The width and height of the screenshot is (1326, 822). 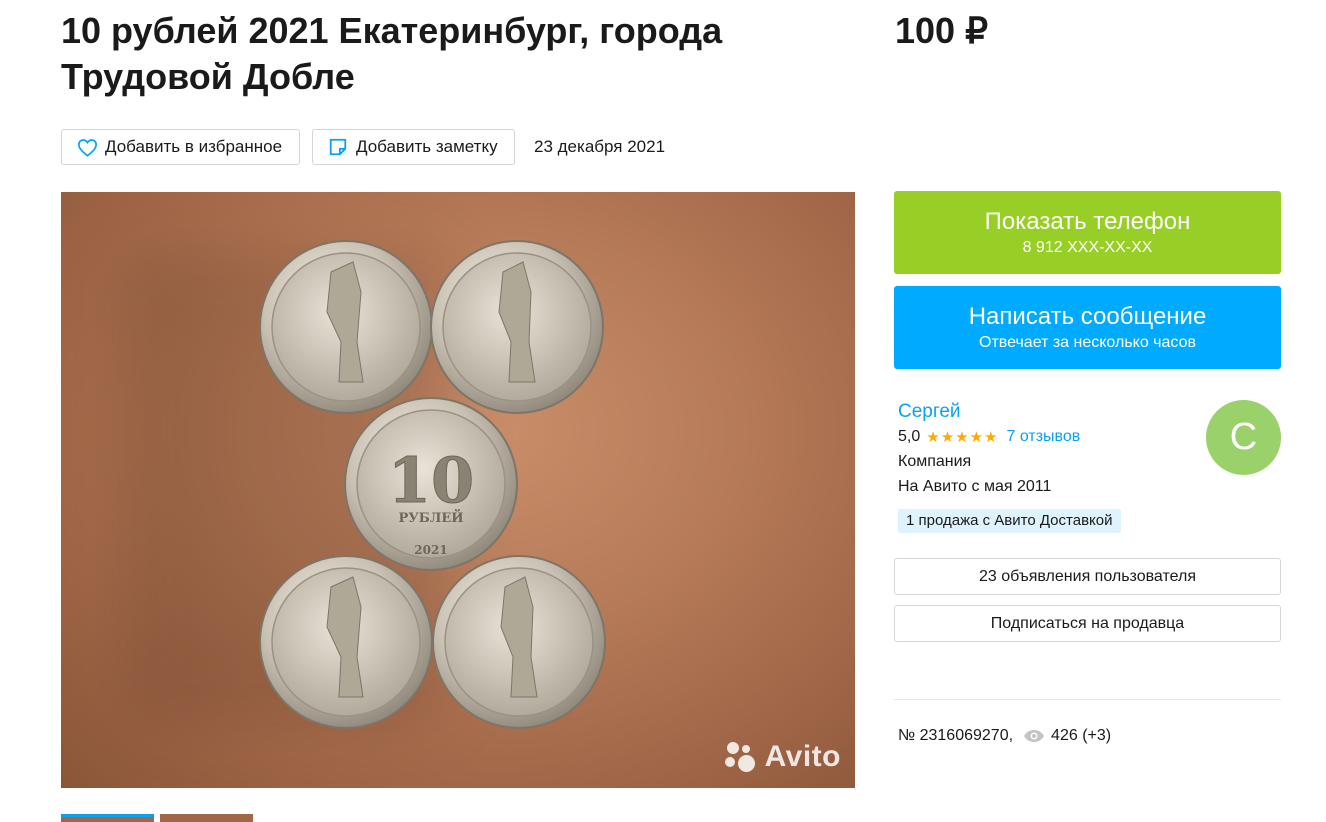 I want to click on avito-watermark: Avito, so click(x=782, y=757).